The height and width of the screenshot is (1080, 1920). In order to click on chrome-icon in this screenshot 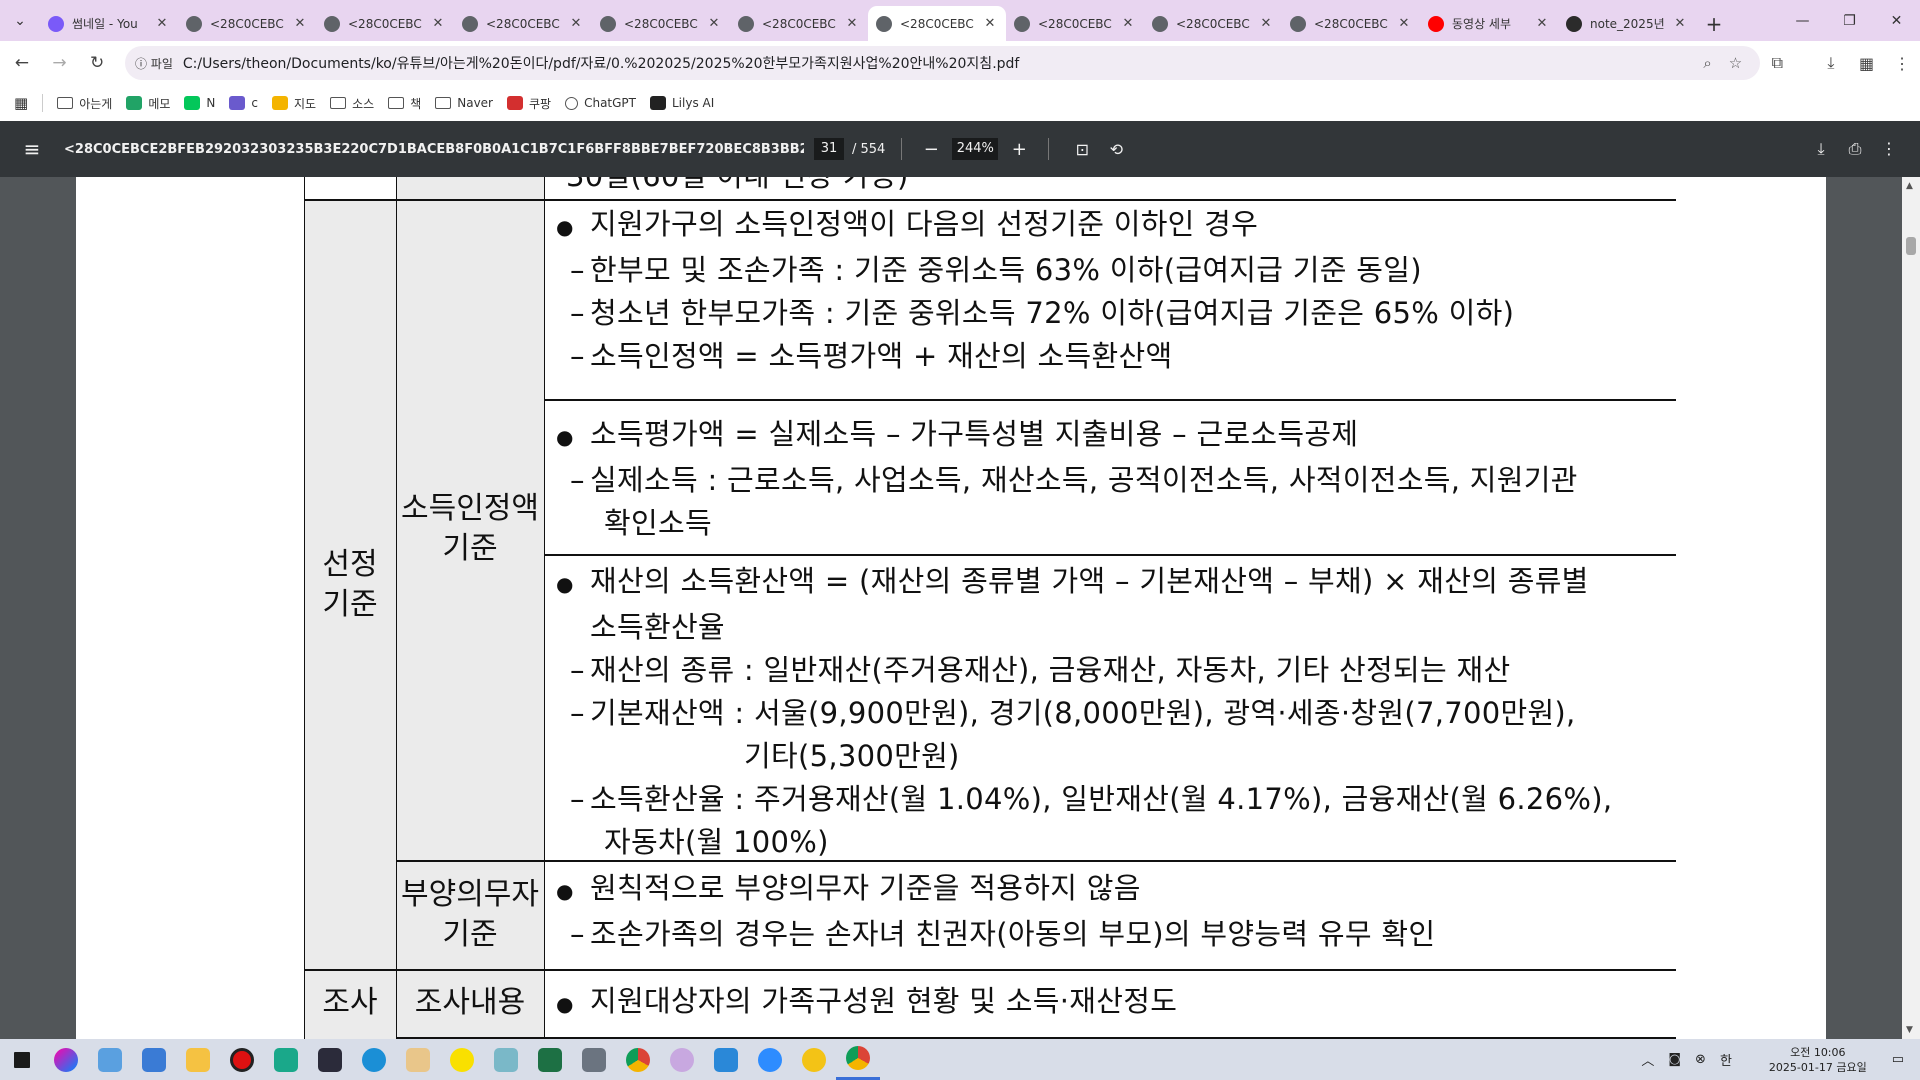, I will do `click(638, 1059)`.